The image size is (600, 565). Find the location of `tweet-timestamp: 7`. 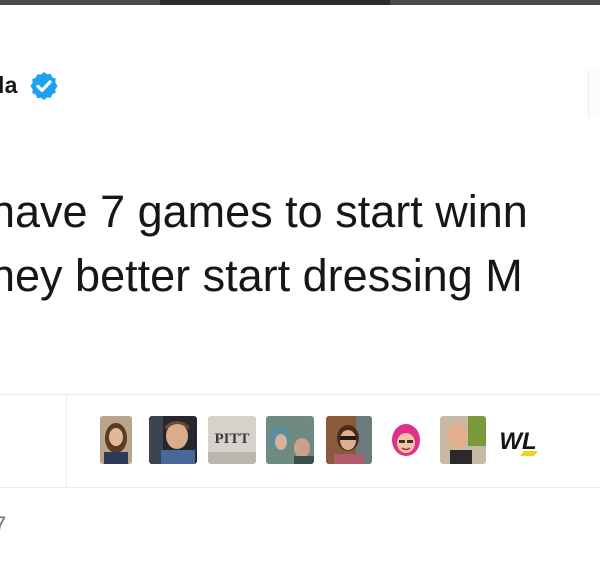

tweet-timestamp: 7 is located at coordinates (3, 524).